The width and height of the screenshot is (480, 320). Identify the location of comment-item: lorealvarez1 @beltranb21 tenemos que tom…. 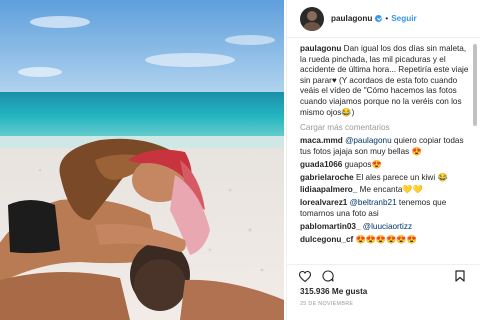
(385, 208).